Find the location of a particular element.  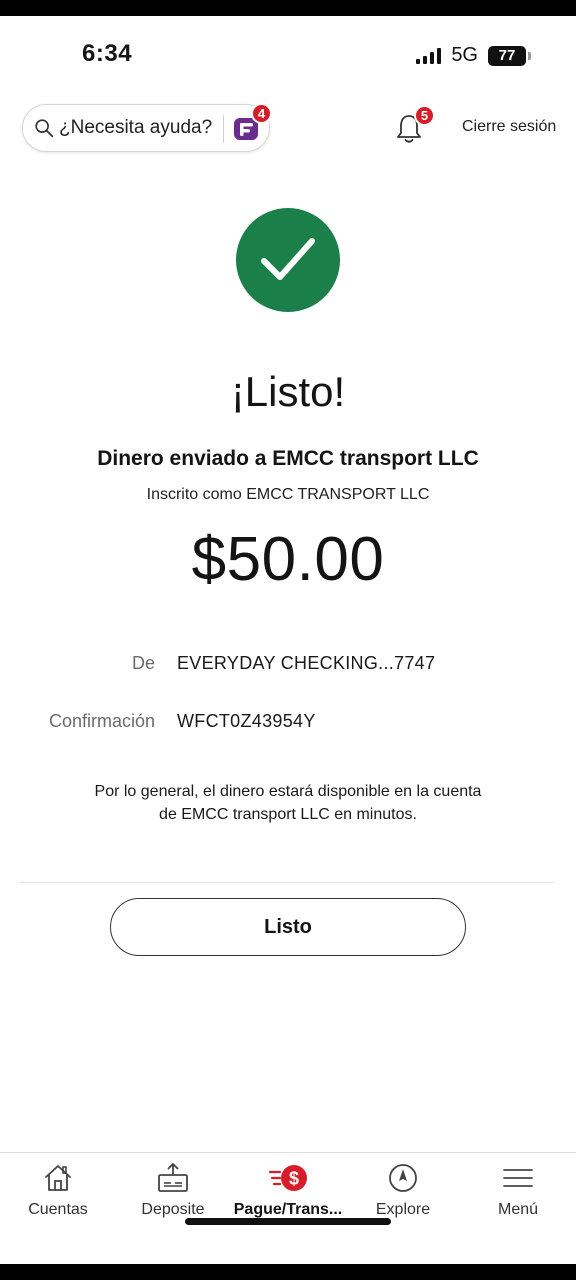

home-indicator is located at coordinates (288, 1221).